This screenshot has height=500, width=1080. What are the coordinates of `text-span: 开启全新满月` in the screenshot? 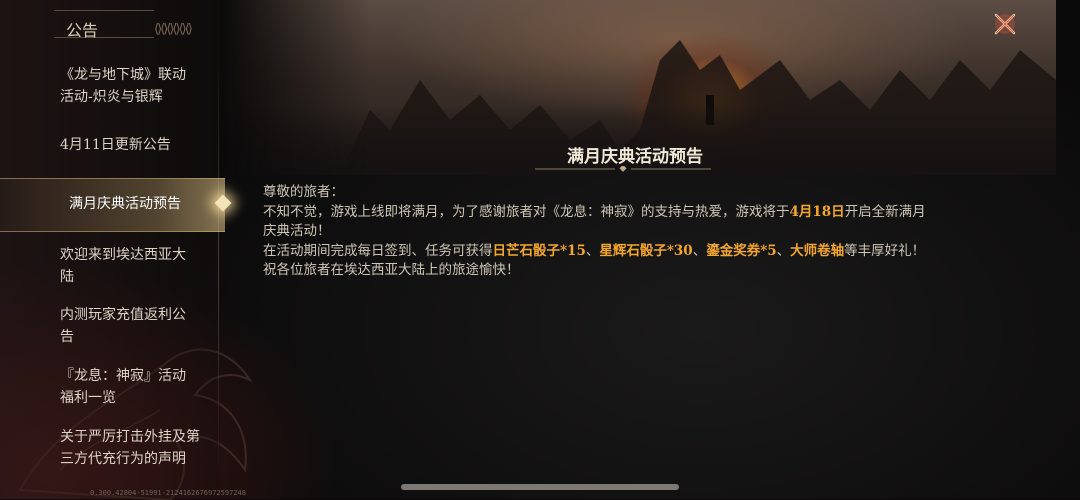 It's located at (885, 211).